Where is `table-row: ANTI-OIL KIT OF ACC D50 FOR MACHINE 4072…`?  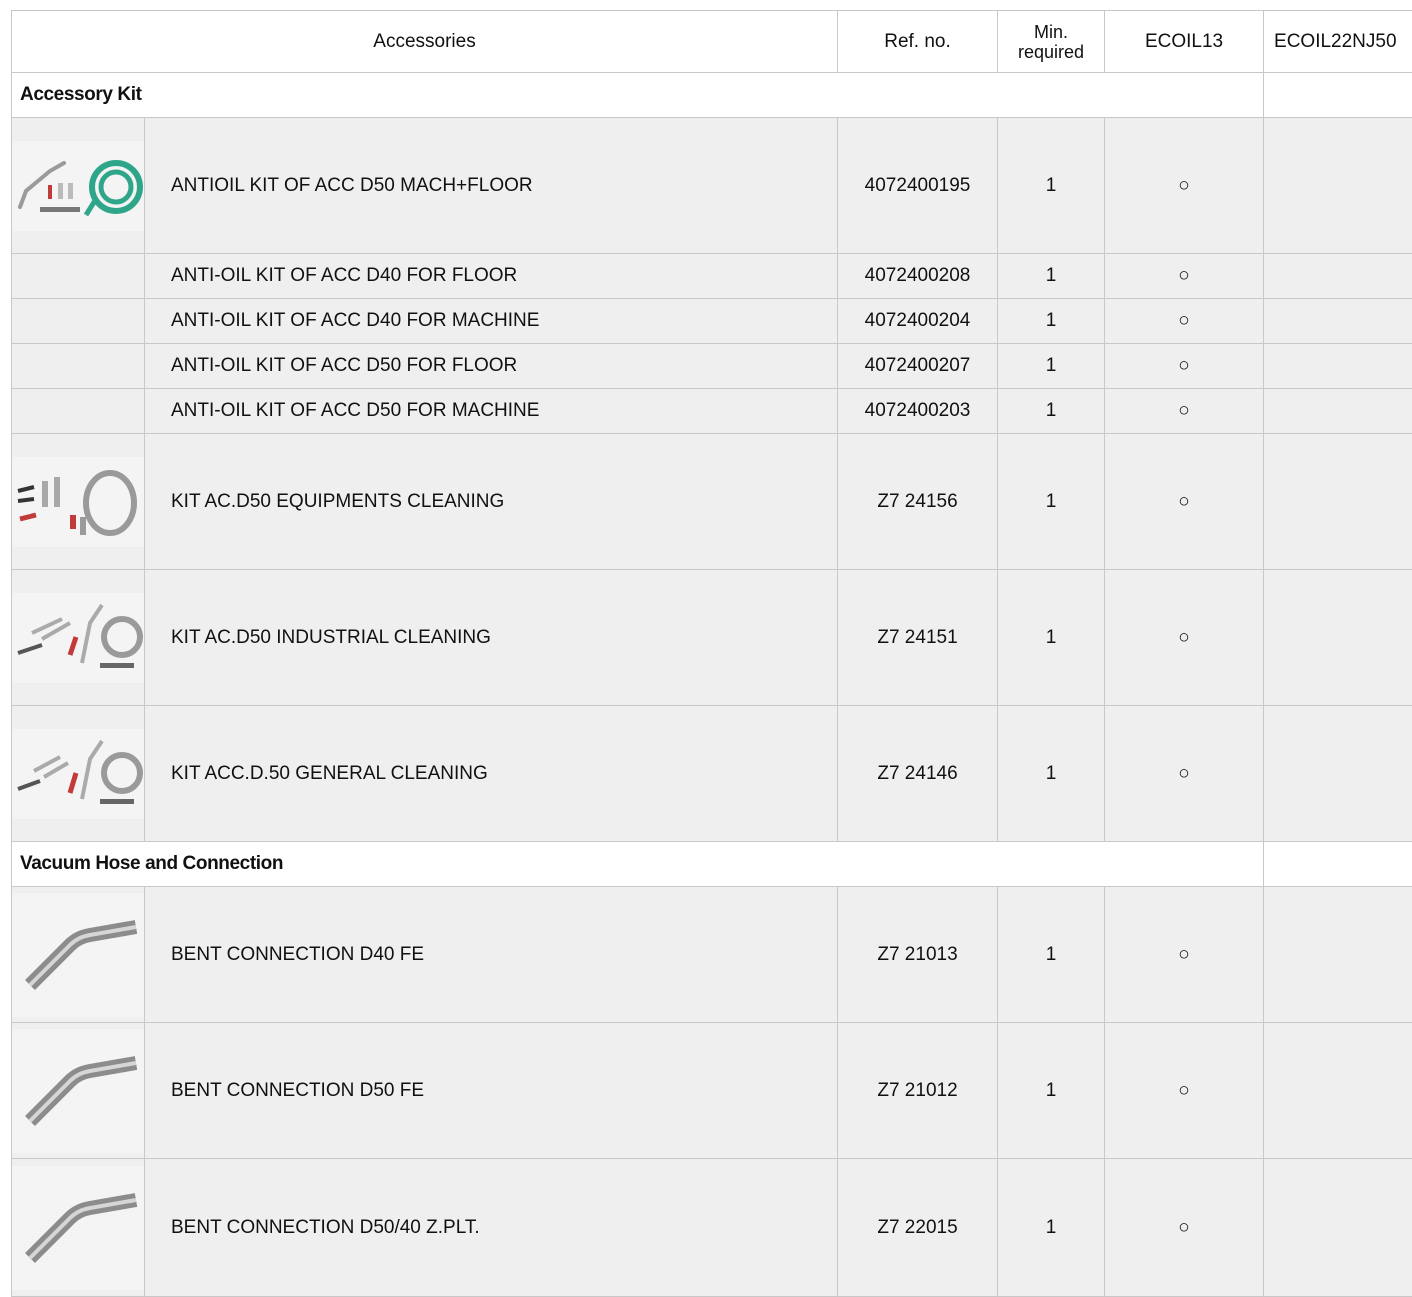 table-row: ANTI-OIL KIT OF ACC D50 FOR MACHINE 4072… is located at coordinates (712, 411).